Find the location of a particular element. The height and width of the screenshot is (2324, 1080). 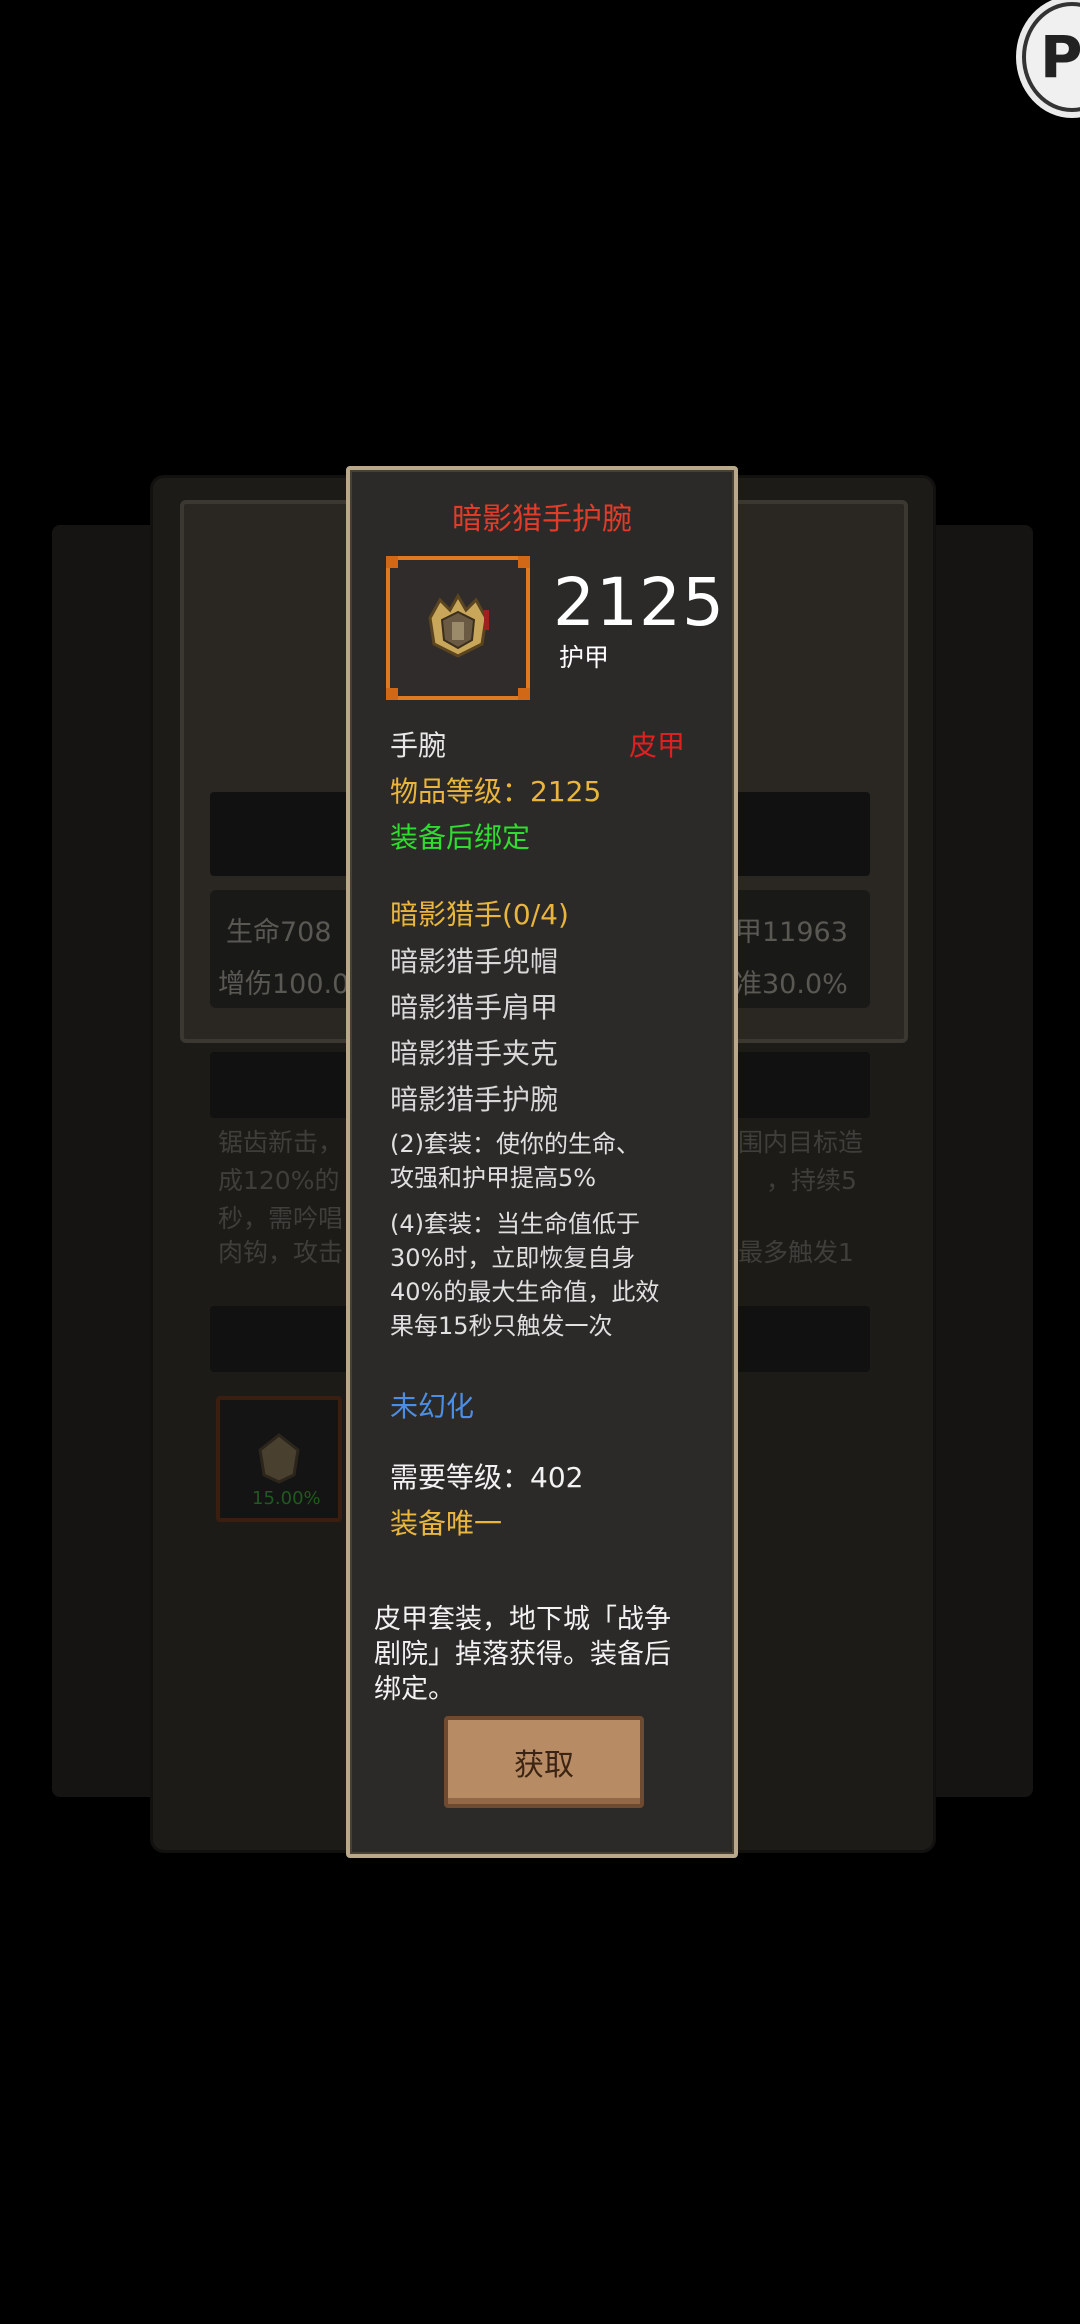

background-skill-text: 围内目标造 is located at coordinates (801, 1142).